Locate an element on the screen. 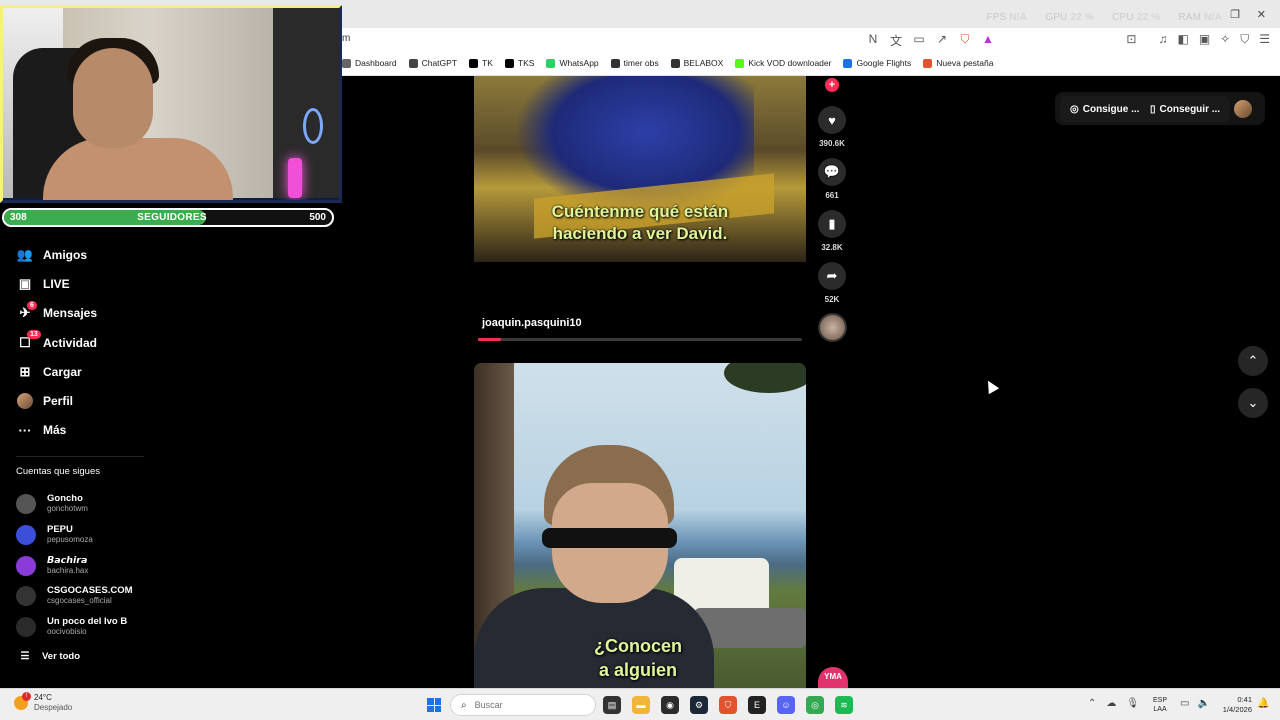 This screenshot has height=720, width=1280. sidebar-item-upload: ⊞ Cargar is located at coordinates (81, 371).